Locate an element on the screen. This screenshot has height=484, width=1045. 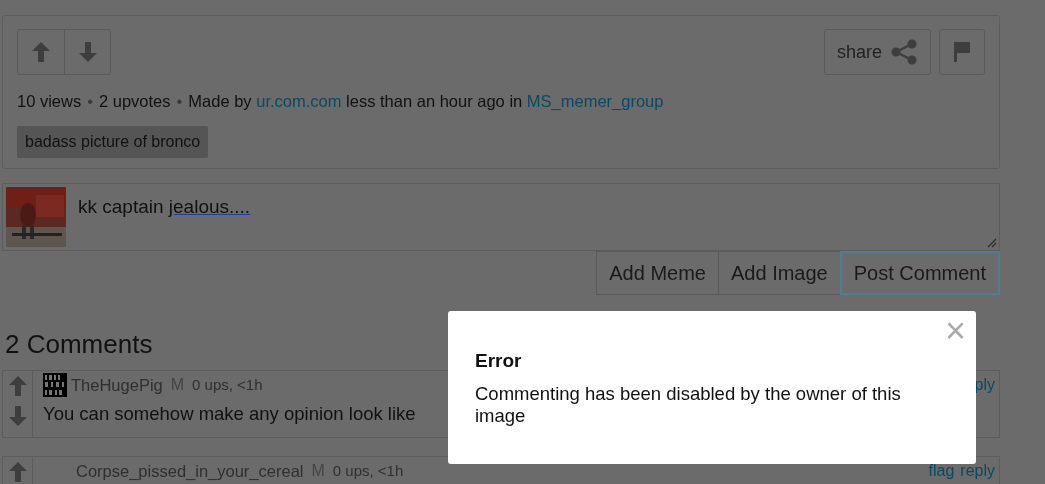
comment-text: You can somehow make any opinion look like is located at coordinates (229, 413).